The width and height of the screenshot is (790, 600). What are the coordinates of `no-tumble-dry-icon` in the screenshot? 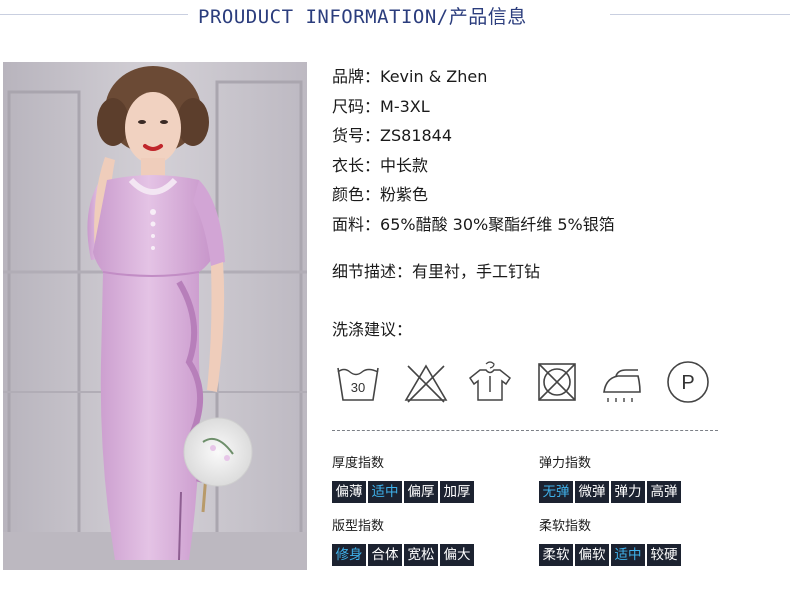 It's located at (557, 382).